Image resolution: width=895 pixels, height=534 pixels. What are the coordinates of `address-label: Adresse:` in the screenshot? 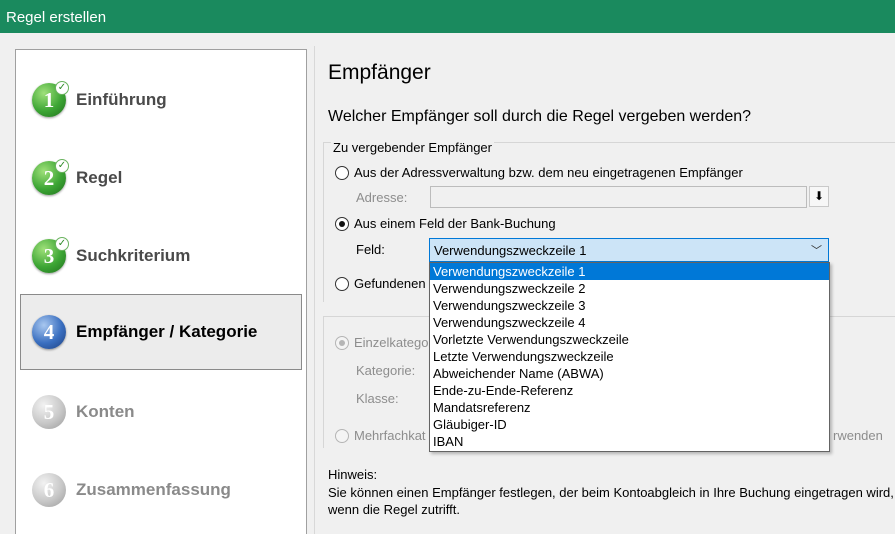 It's located at (382, 197).